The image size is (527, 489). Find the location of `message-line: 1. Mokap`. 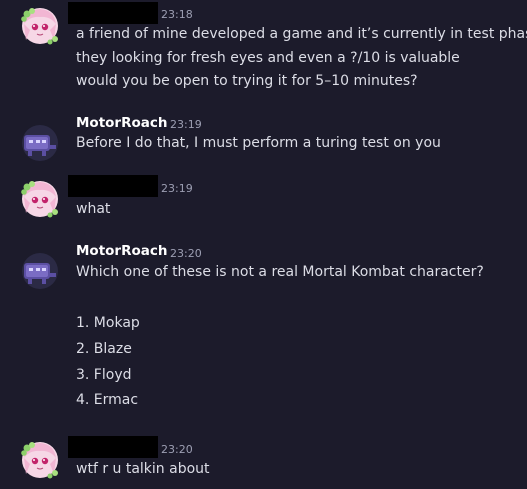

message-line: 1. Mokap is located at coordinates (108, 323).